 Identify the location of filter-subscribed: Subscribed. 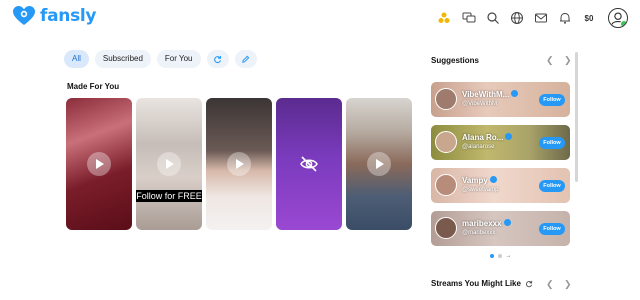
(122, 59).